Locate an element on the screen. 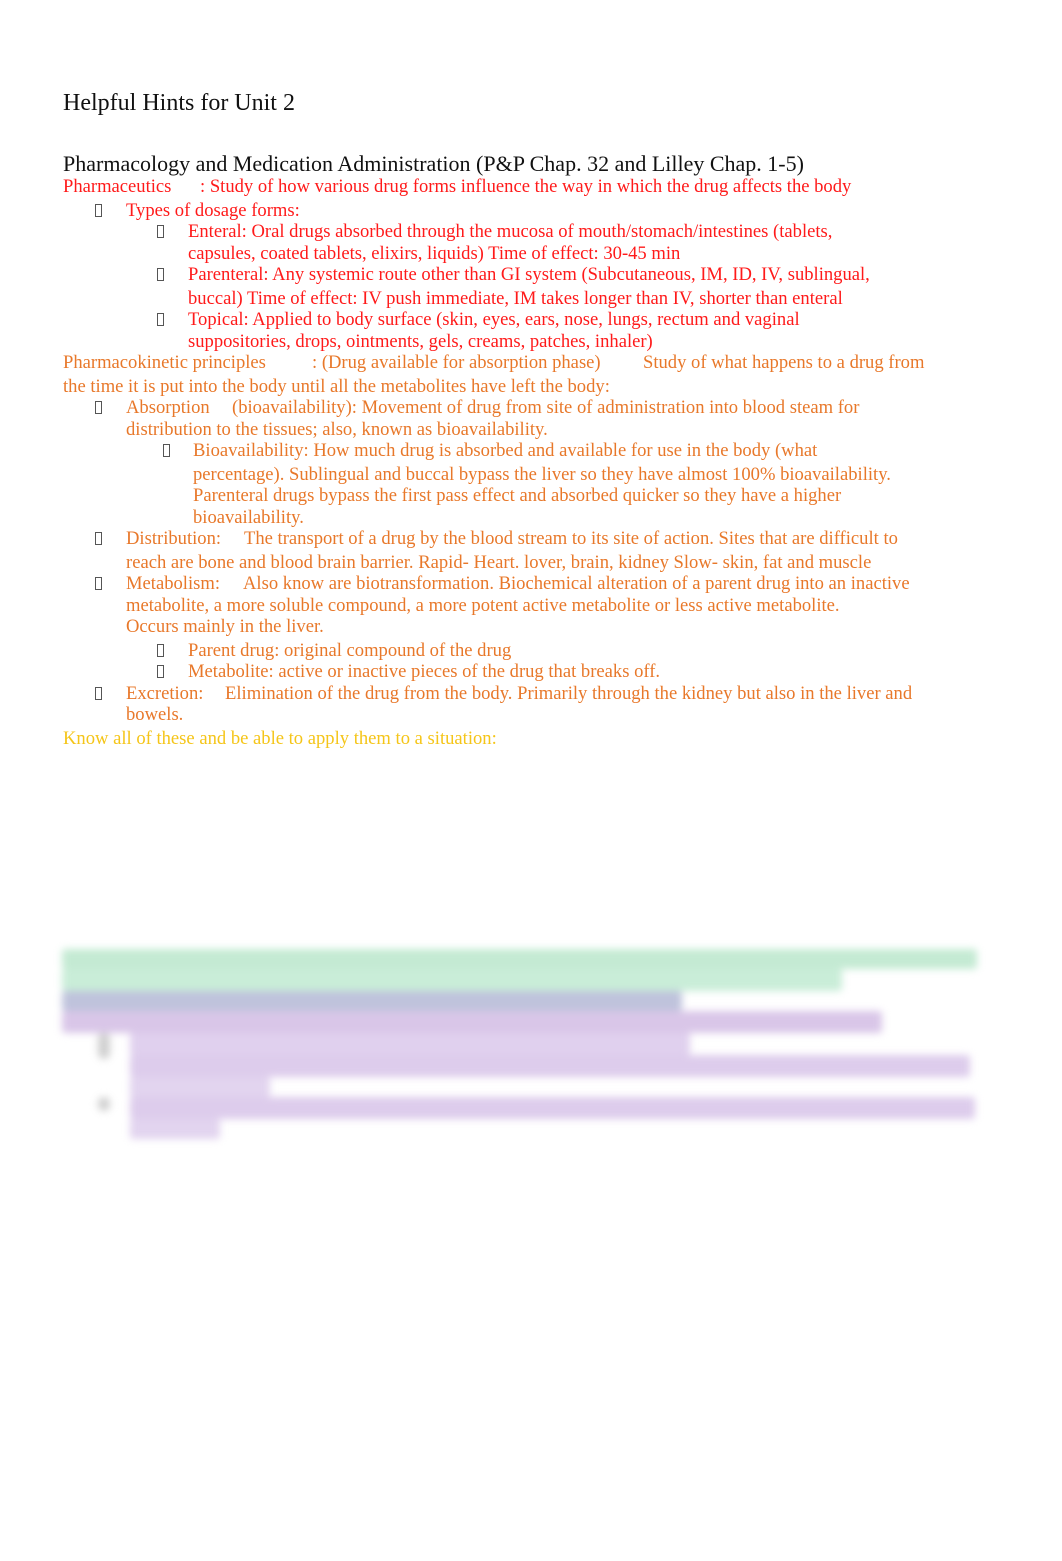 Image resolution: width=1062 pixels, height=1561 pixels. pharmacokinetics-note: : (Drug available for absorption phase) is located at coordinates (456, 362).